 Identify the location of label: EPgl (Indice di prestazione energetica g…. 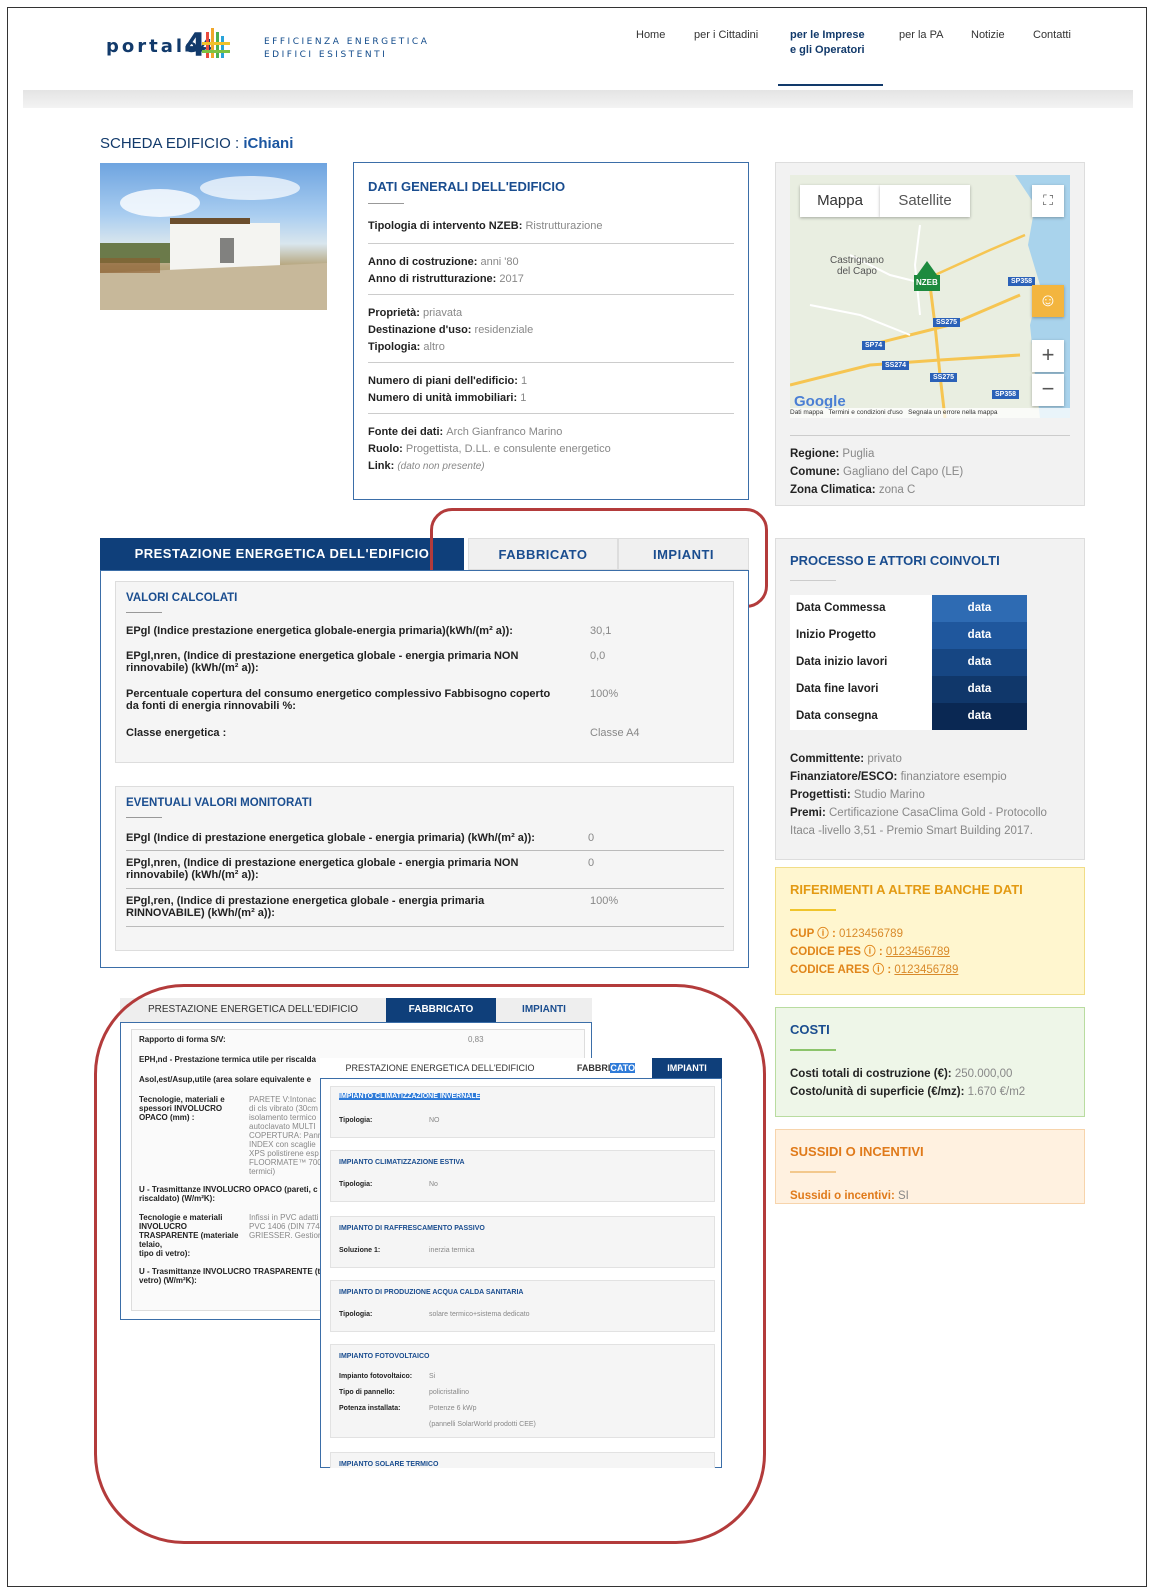
(330, 838).